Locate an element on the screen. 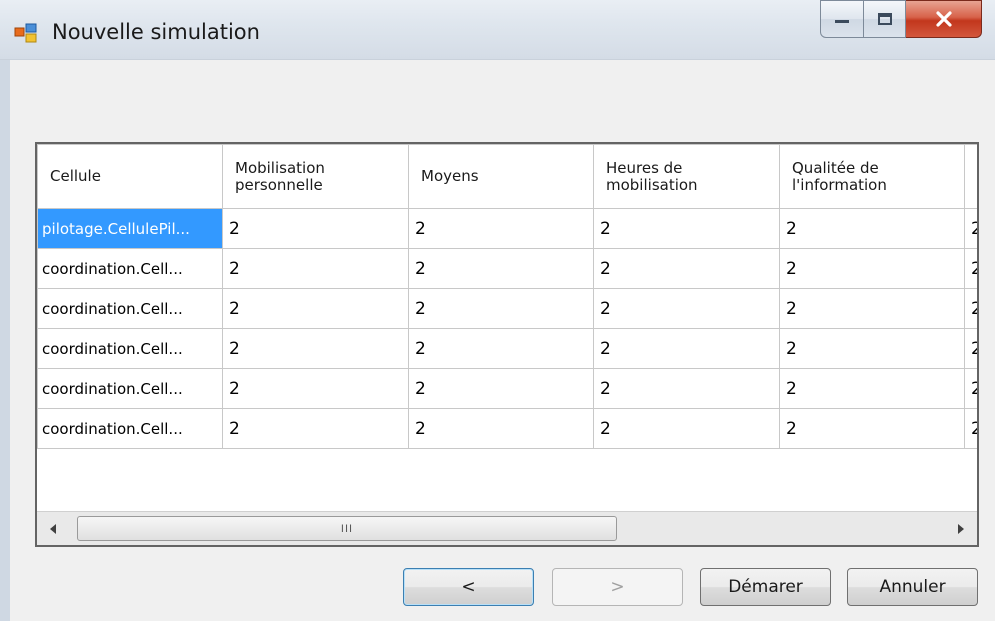  scroll-thumb: III is located at coordinates (347, 528).